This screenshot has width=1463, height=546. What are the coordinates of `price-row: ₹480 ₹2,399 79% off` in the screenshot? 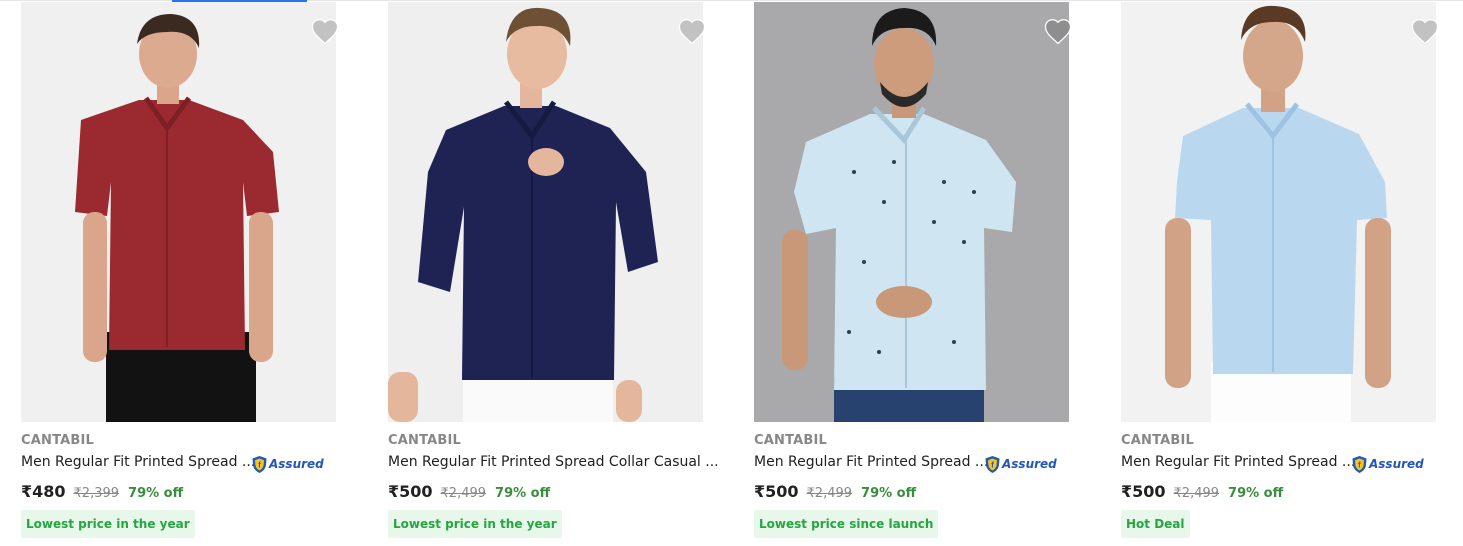 It's located at (102, 491).